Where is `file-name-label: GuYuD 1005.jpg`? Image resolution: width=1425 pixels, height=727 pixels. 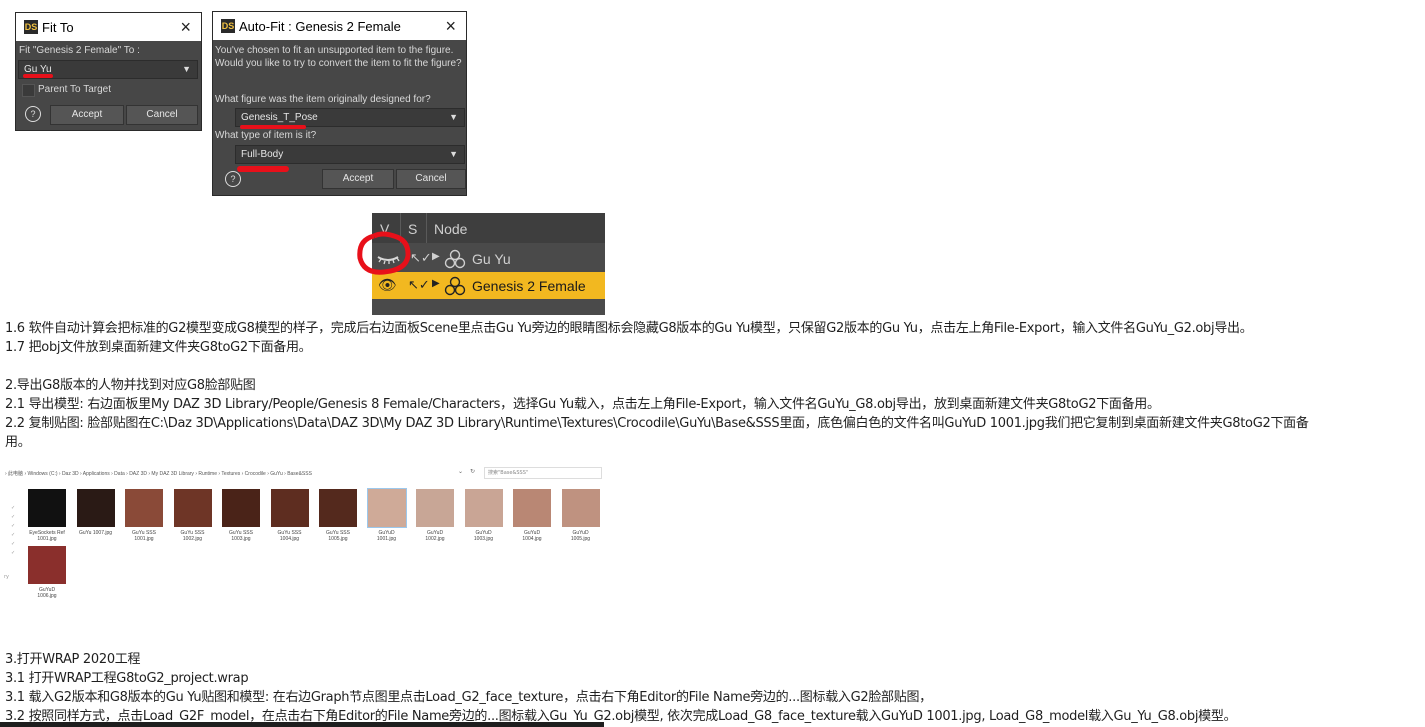
file-name-label: GuYuD 1005.jpg is located at coordinates (581, 536).